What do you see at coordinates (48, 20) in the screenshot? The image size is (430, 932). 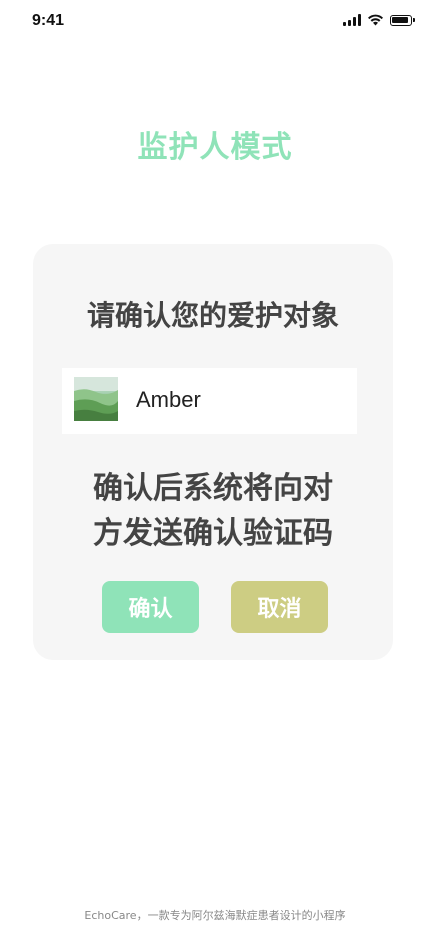 I see `status-time: 9:41` at bounding box center [48, 20].